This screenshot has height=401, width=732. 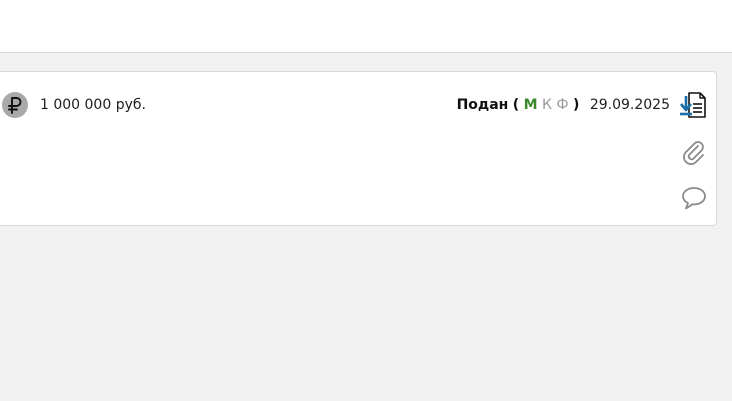 What do you see at coordinates (516, 105) in the screenshot?
I see `status-open-paren: (` at bounding box center [516, 105].